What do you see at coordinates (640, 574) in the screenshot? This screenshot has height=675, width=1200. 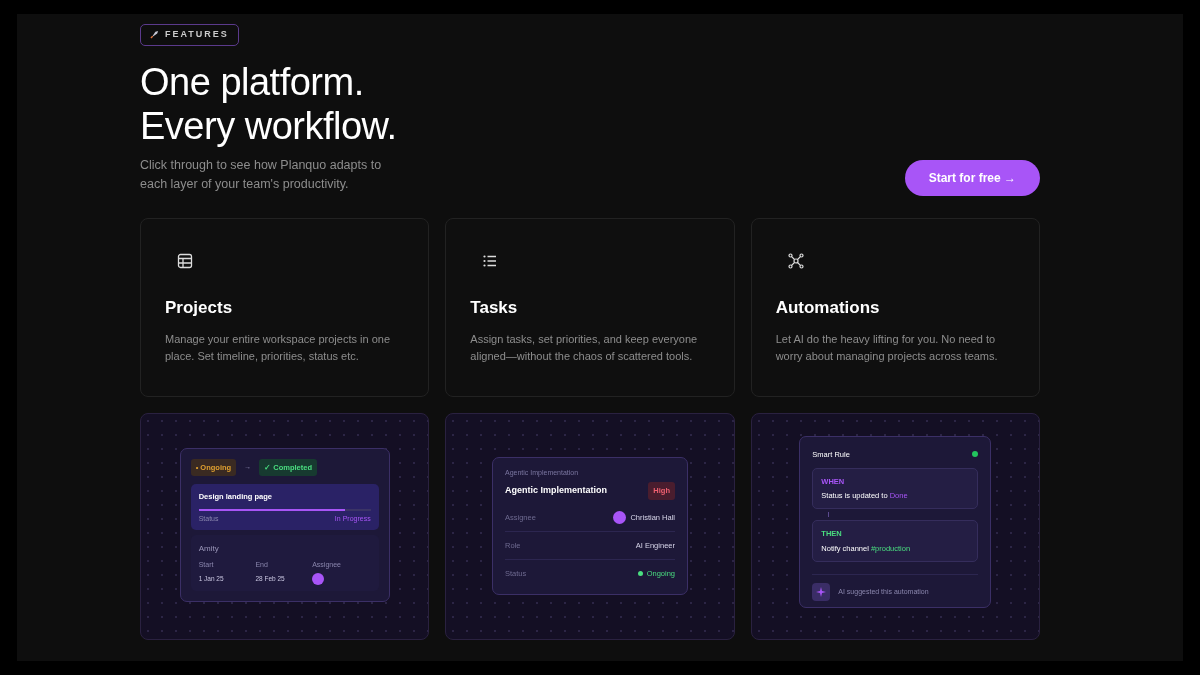 I see `status-dot` at bounding box center [640, 574].